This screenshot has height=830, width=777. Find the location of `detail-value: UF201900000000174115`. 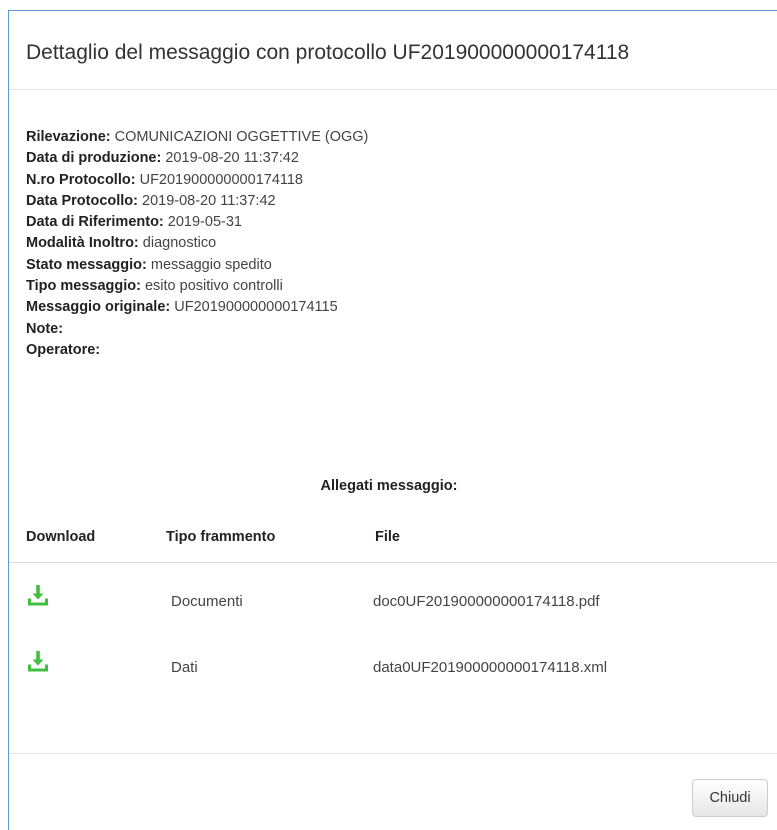

detail-value: UF201900000000174115 is located at coordinates (254, 307).